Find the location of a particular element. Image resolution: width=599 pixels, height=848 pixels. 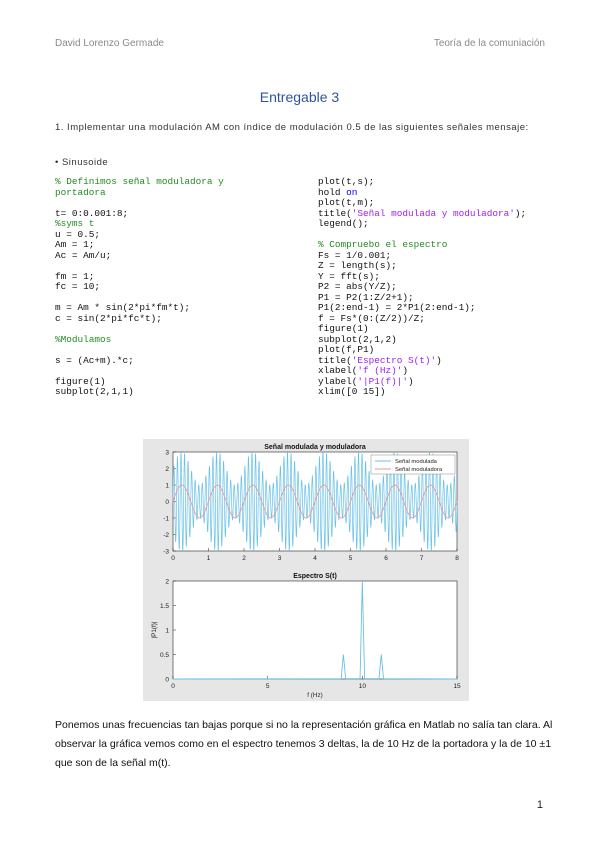

plot1-ytick-label: -3 is located at coordinates (166, 551).